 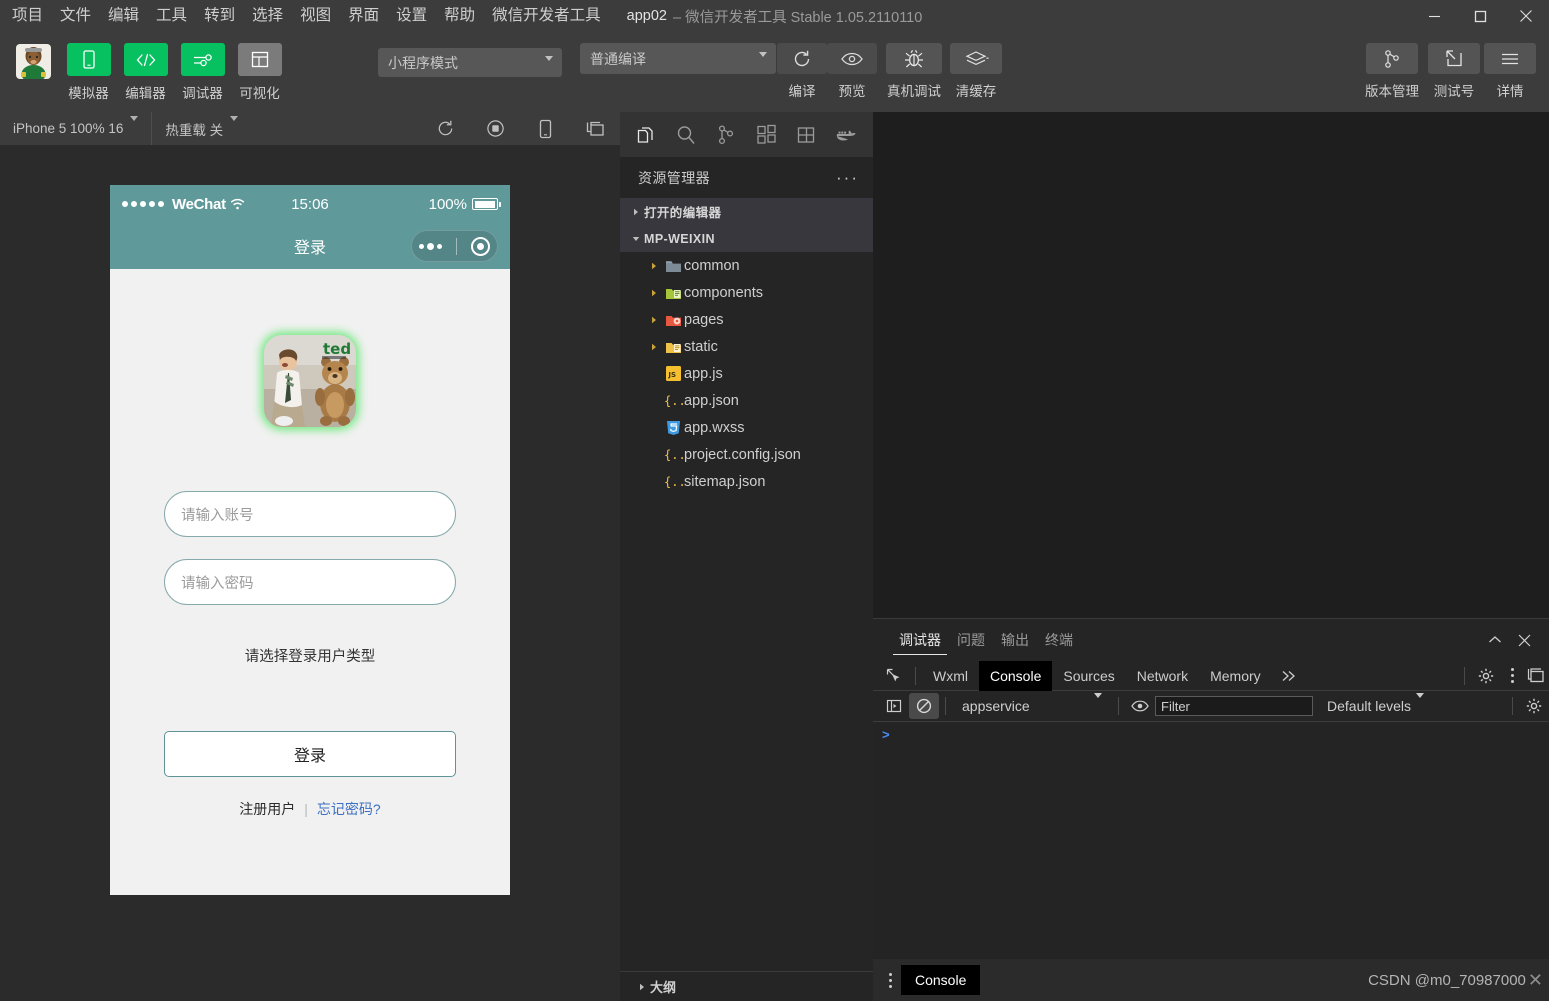 I want to click on ted-app-logo: ted, so click(x=310, y=381).